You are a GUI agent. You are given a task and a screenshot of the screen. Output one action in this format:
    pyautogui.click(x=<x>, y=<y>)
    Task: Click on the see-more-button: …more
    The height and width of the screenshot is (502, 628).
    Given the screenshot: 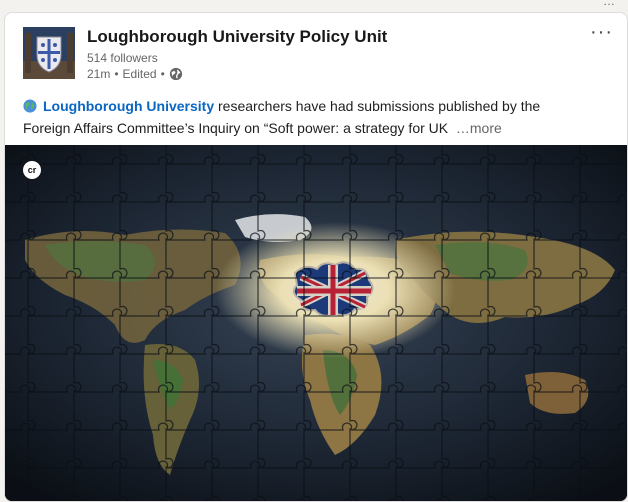 What is the action you would take?
    pyautogui.click(x=479, y=128)
    